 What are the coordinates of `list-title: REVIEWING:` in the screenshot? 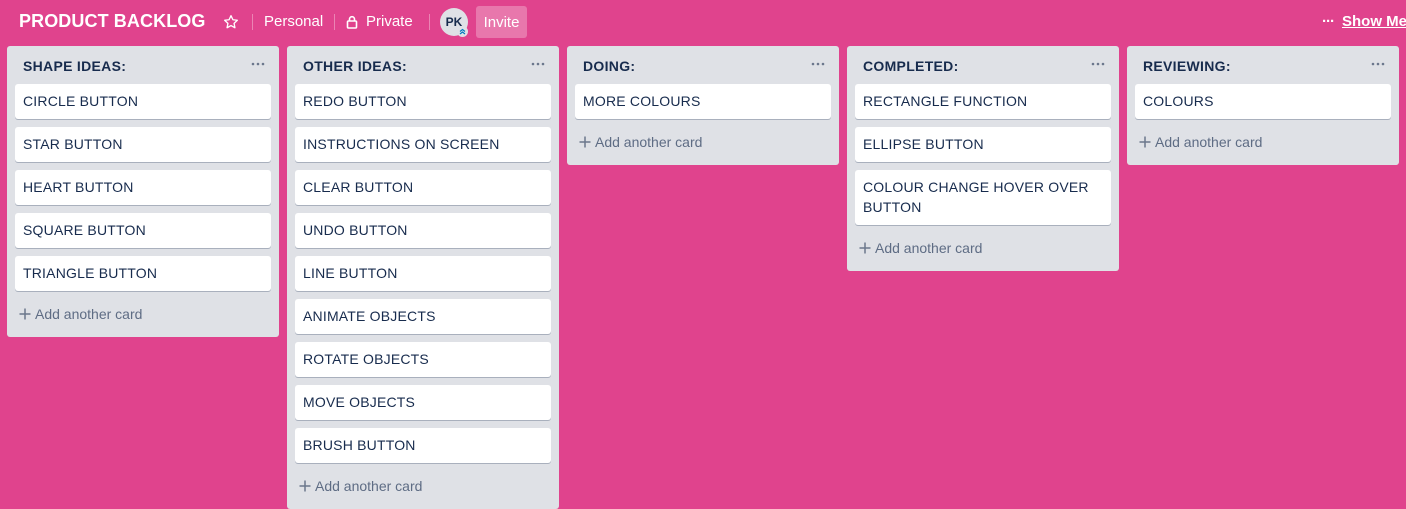 It's located at (1187, 66).